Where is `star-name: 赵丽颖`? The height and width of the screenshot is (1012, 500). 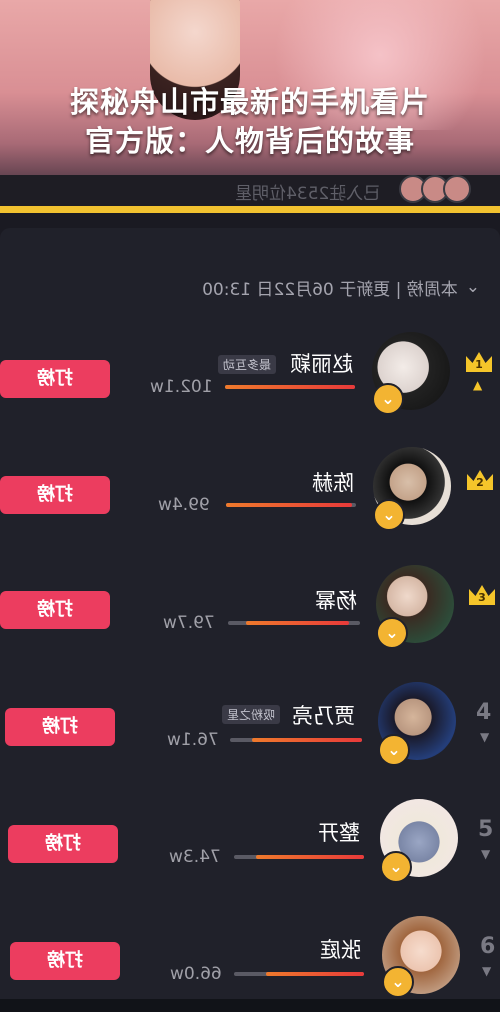 star-name: 赵丽颖 is located at coordinates (321, 364).